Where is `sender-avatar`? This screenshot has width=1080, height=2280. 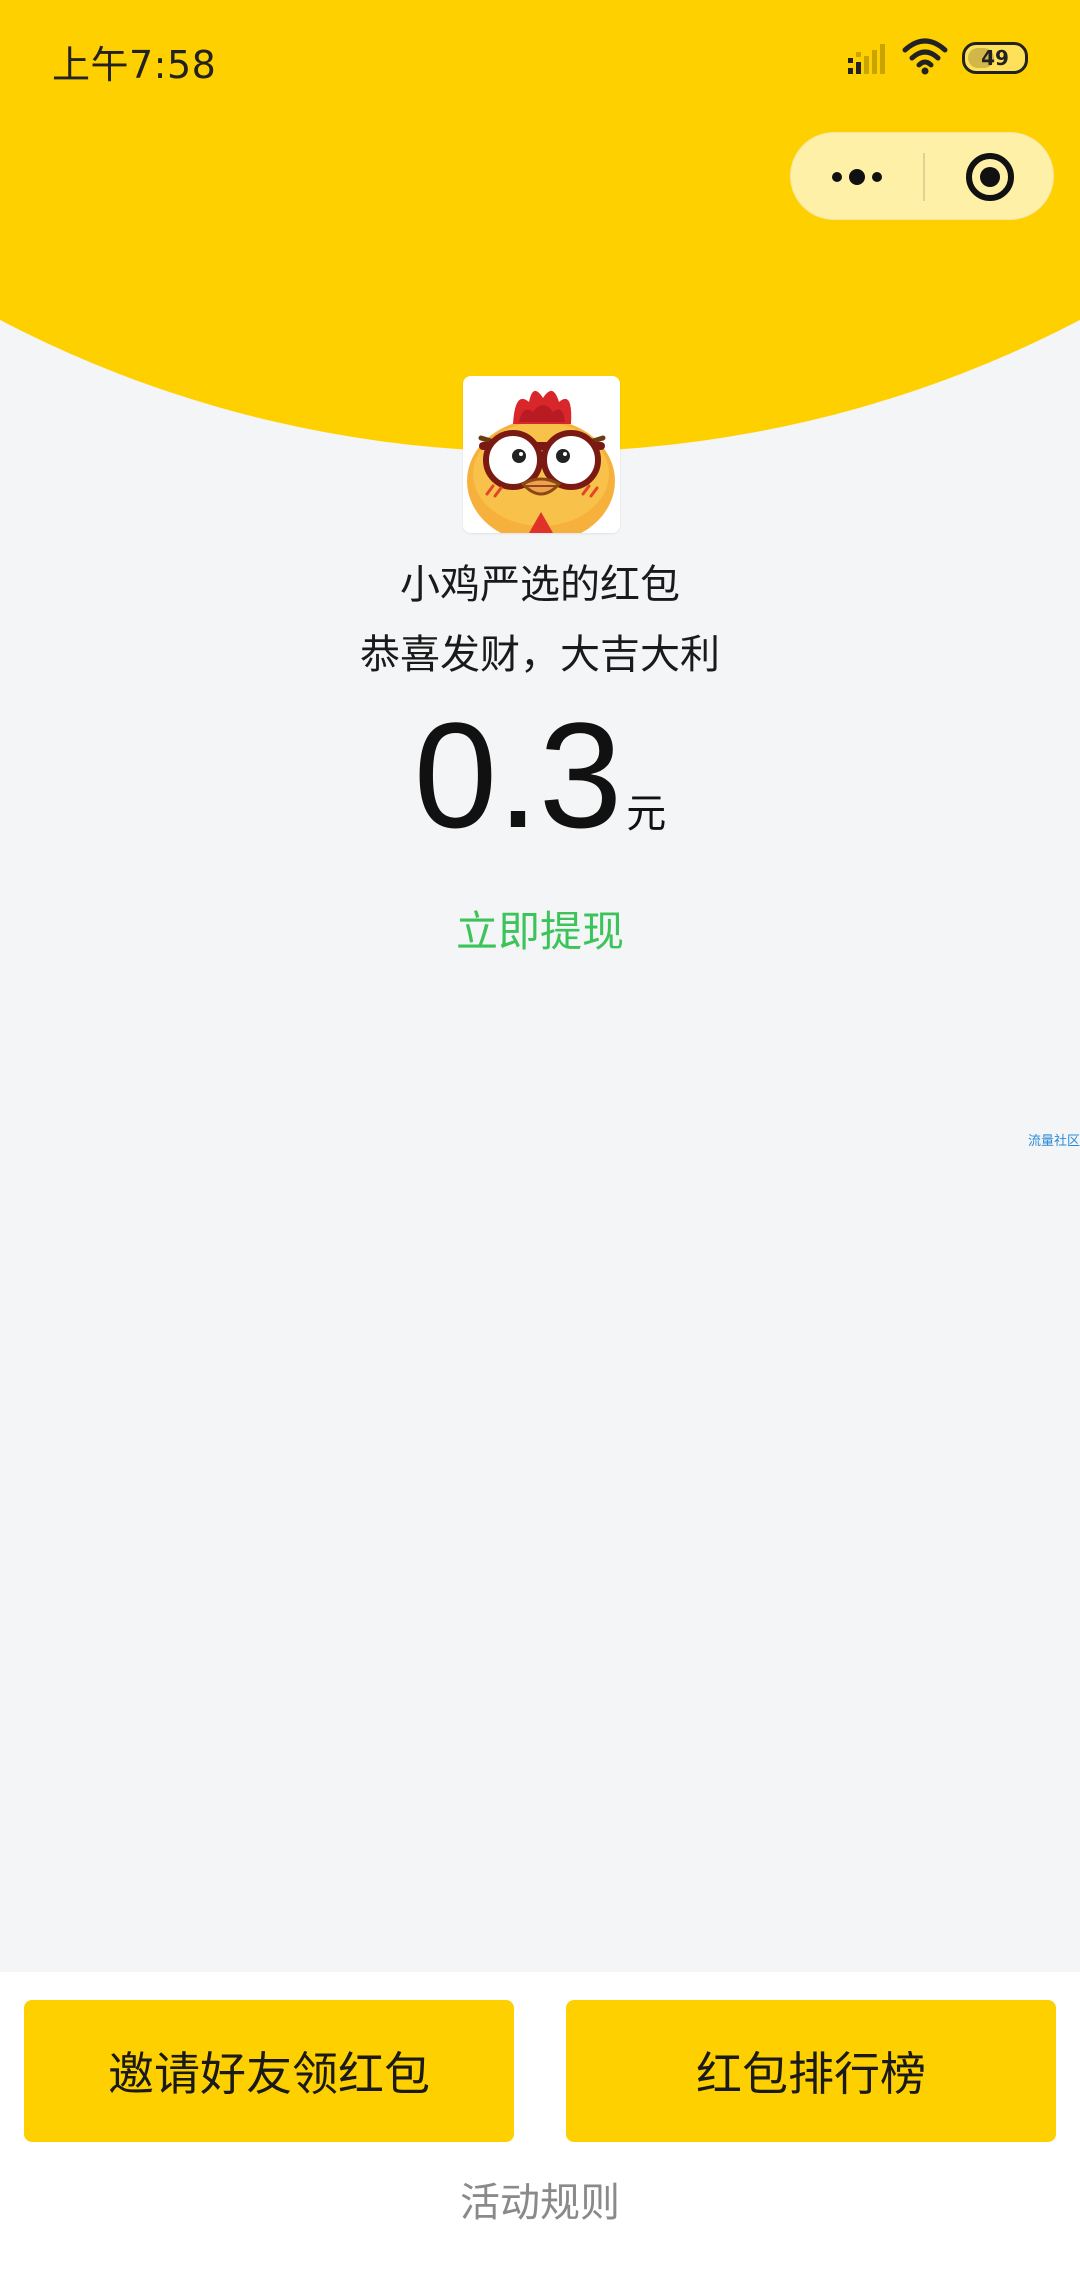
sender-avatar is located at coordinates (541, 454).